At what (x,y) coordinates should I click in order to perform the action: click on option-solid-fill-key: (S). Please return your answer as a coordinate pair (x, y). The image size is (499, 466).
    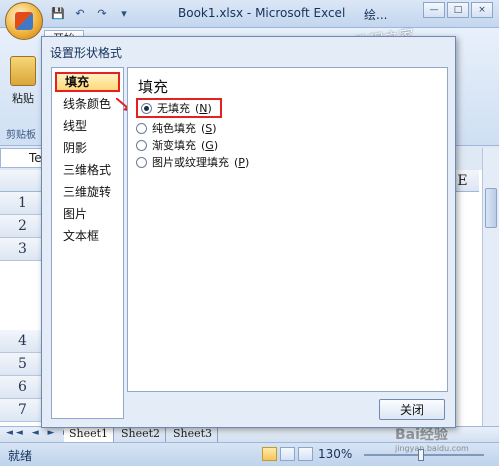
    Looking at the image, I should click on (209, 128).